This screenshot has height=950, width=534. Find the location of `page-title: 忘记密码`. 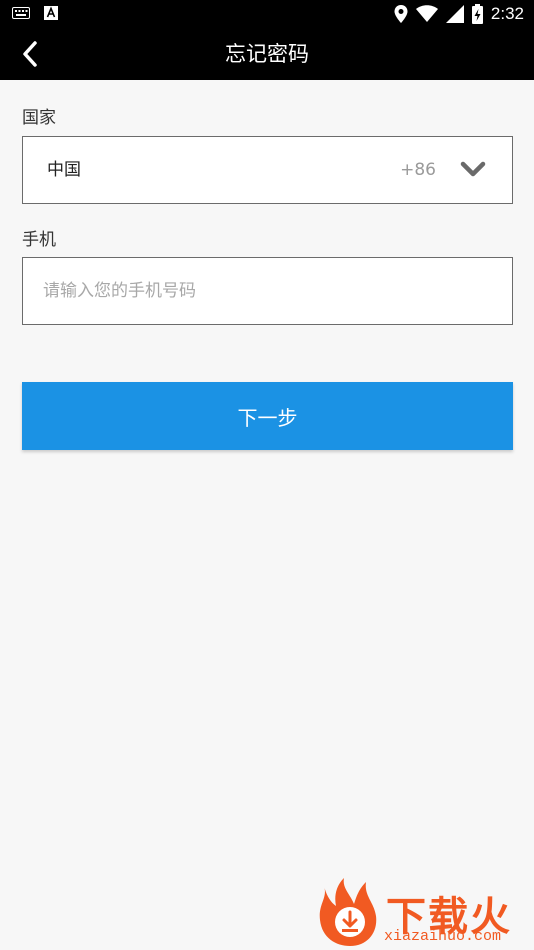

page-title: 忘记密码 is located at coordinates (267, 54).